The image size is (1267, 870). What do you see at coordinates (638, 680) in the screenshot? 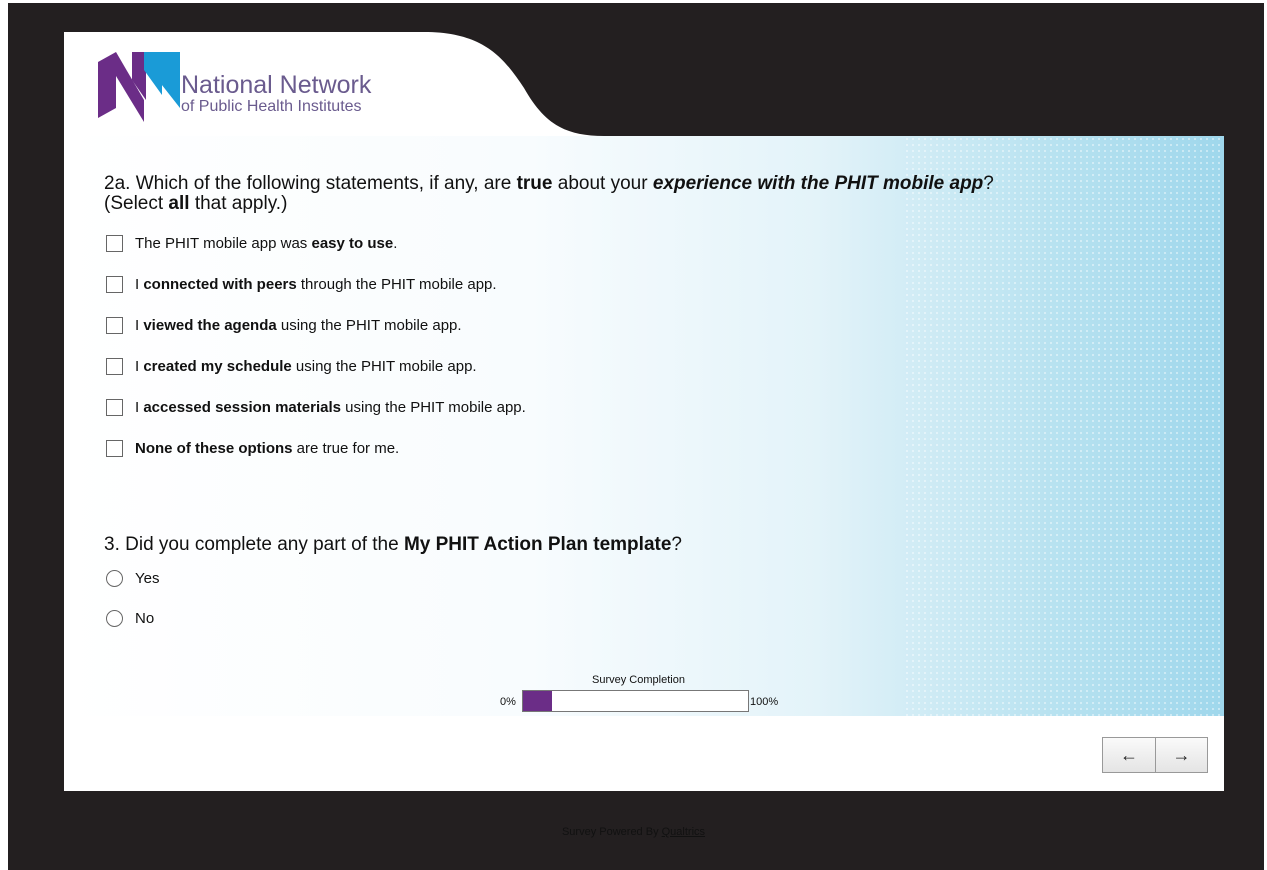
I see `progress-label: Survey Completion` at bounding box center [638, 680].